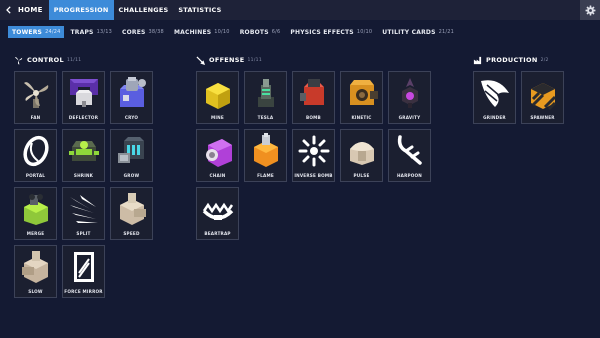 The image size is (600, 338). What do you see at coordinates (313, 97) in the screenshot?
I see `tower-card-bomb: BOMB` at bounding box center [313, 97].